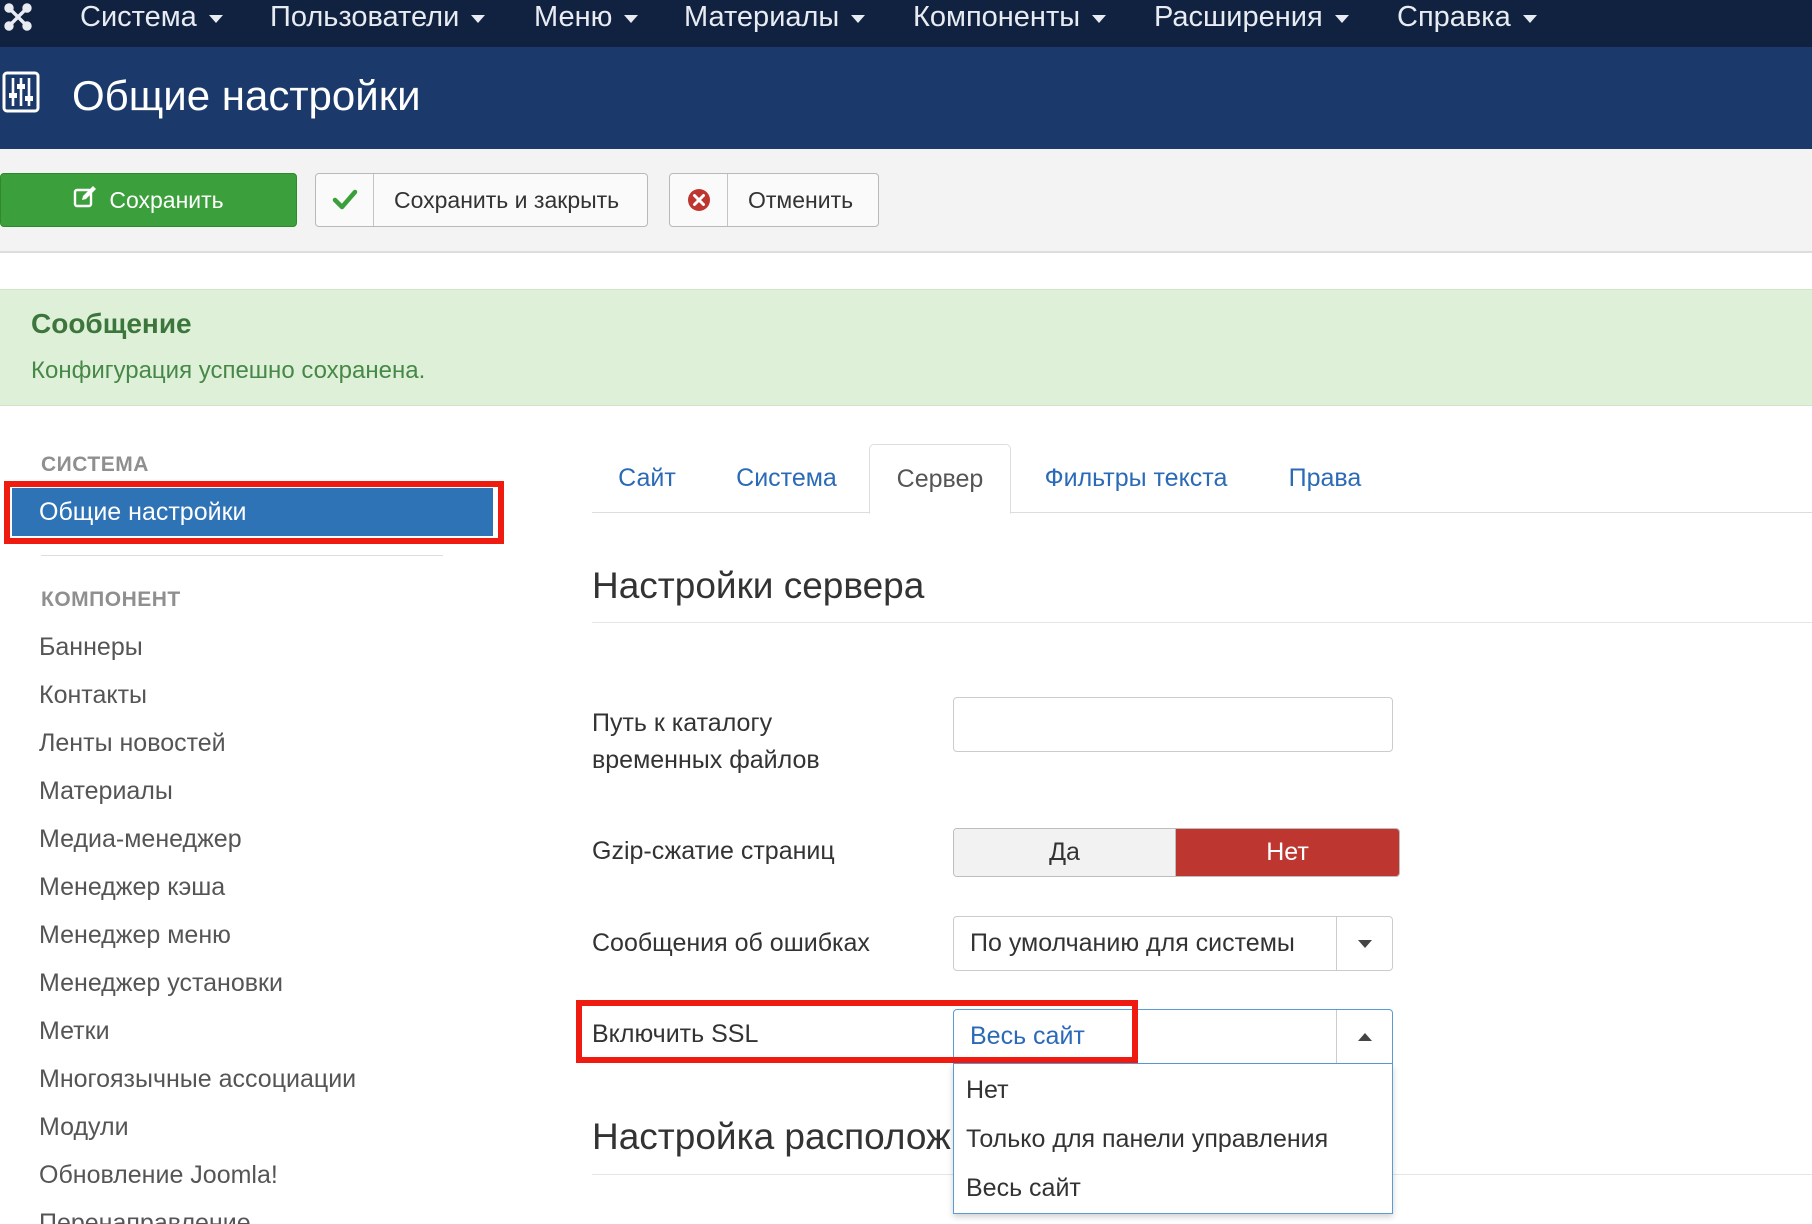 The width and height of the screenshot is (1812, 1224). I want to click on ssl-option-entire-site: Весь сайт, so click(1173, 1188).